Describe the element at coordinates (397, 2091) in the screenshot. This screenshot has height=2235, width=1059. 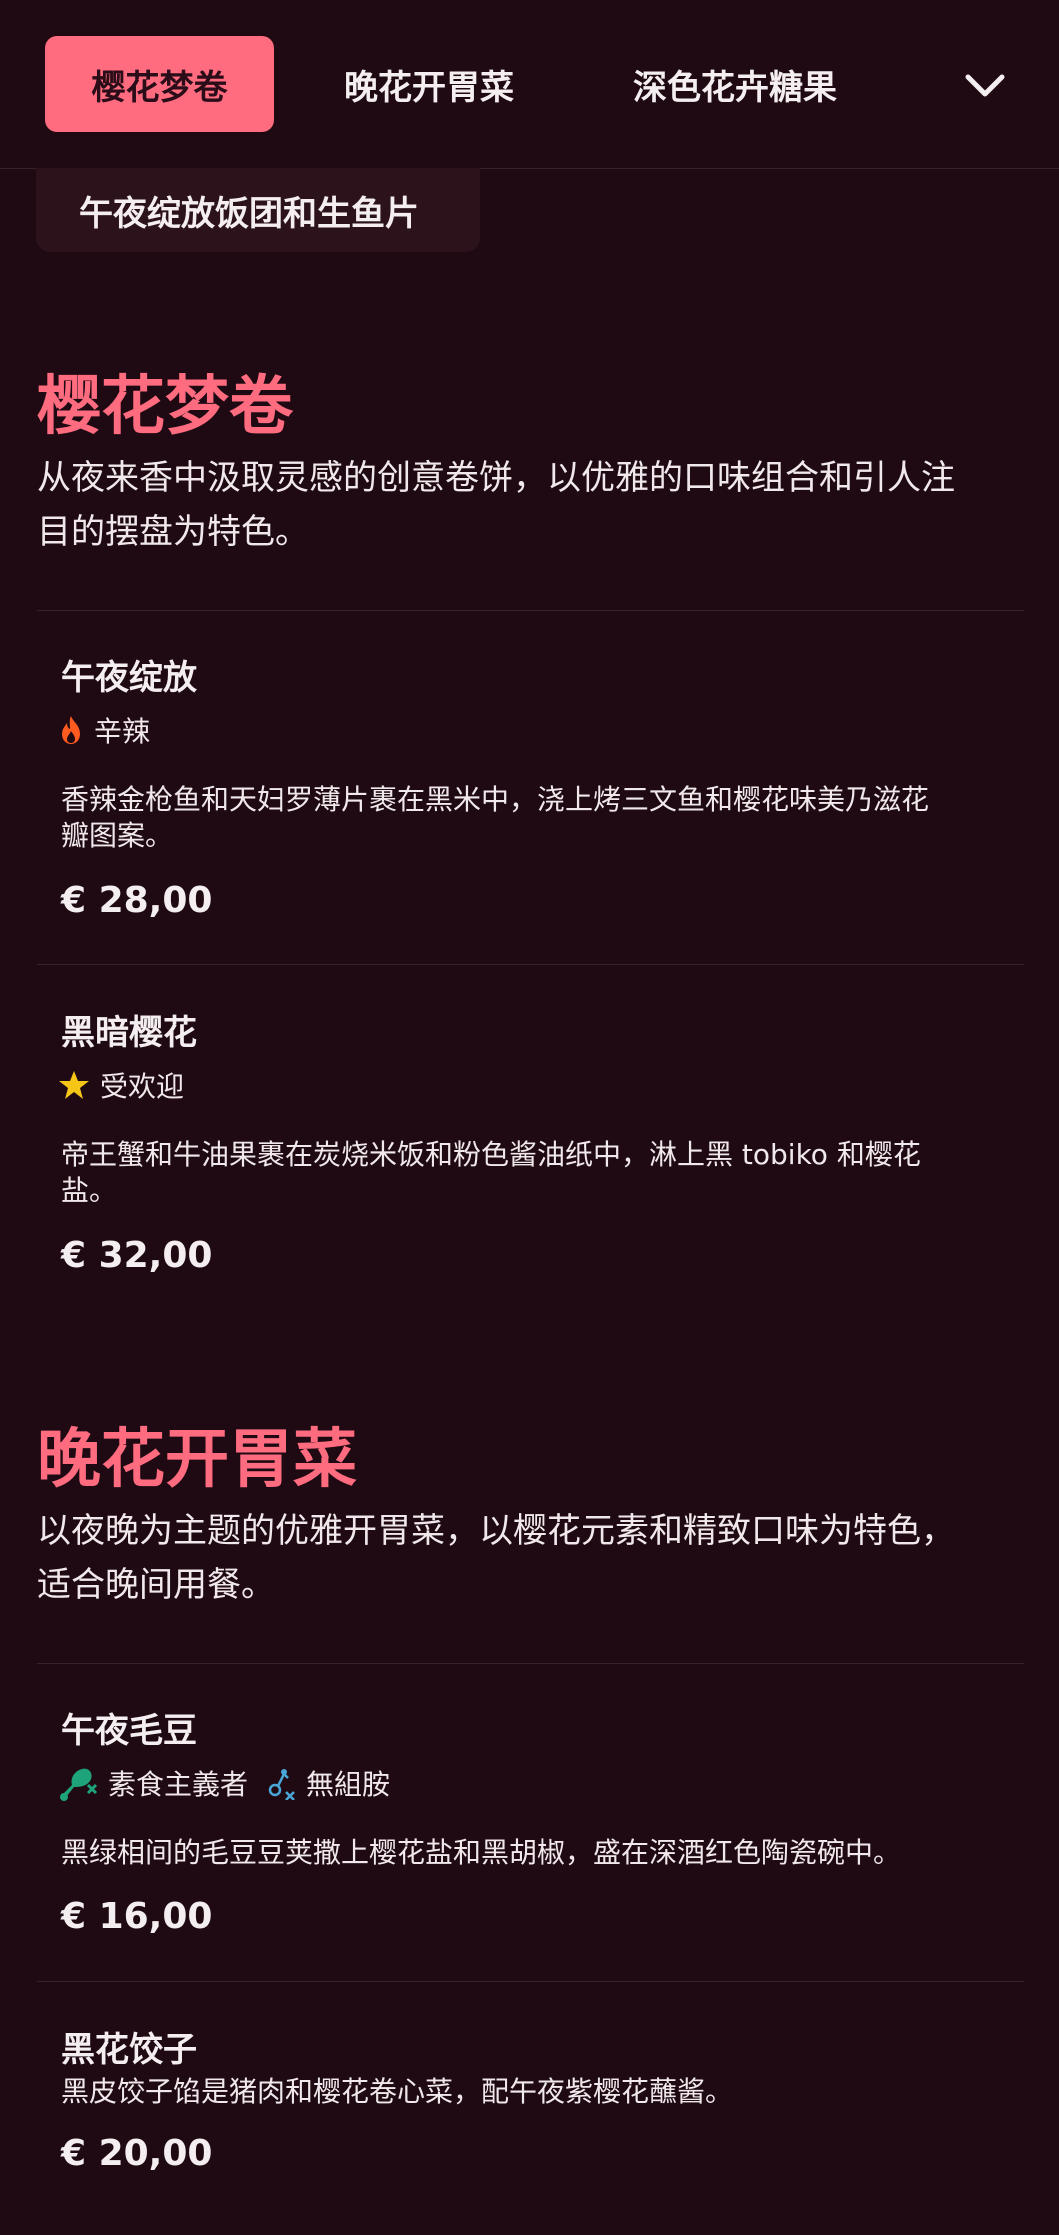
I see `description-line: 黑皮饺子馅是猪肉和樱花卷心菜，配午夜紫樱花蘸酱。` at that location.